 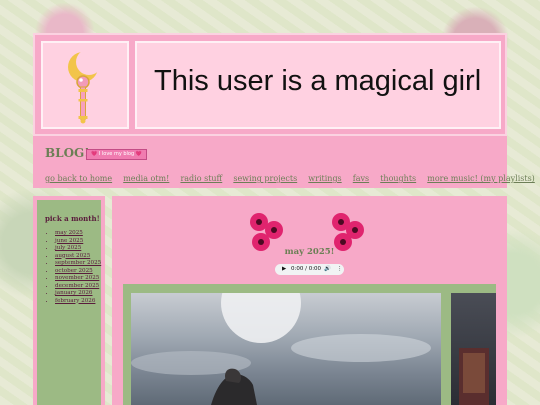 I want to click on list-item: may 2025, so click(x=80, y=234).